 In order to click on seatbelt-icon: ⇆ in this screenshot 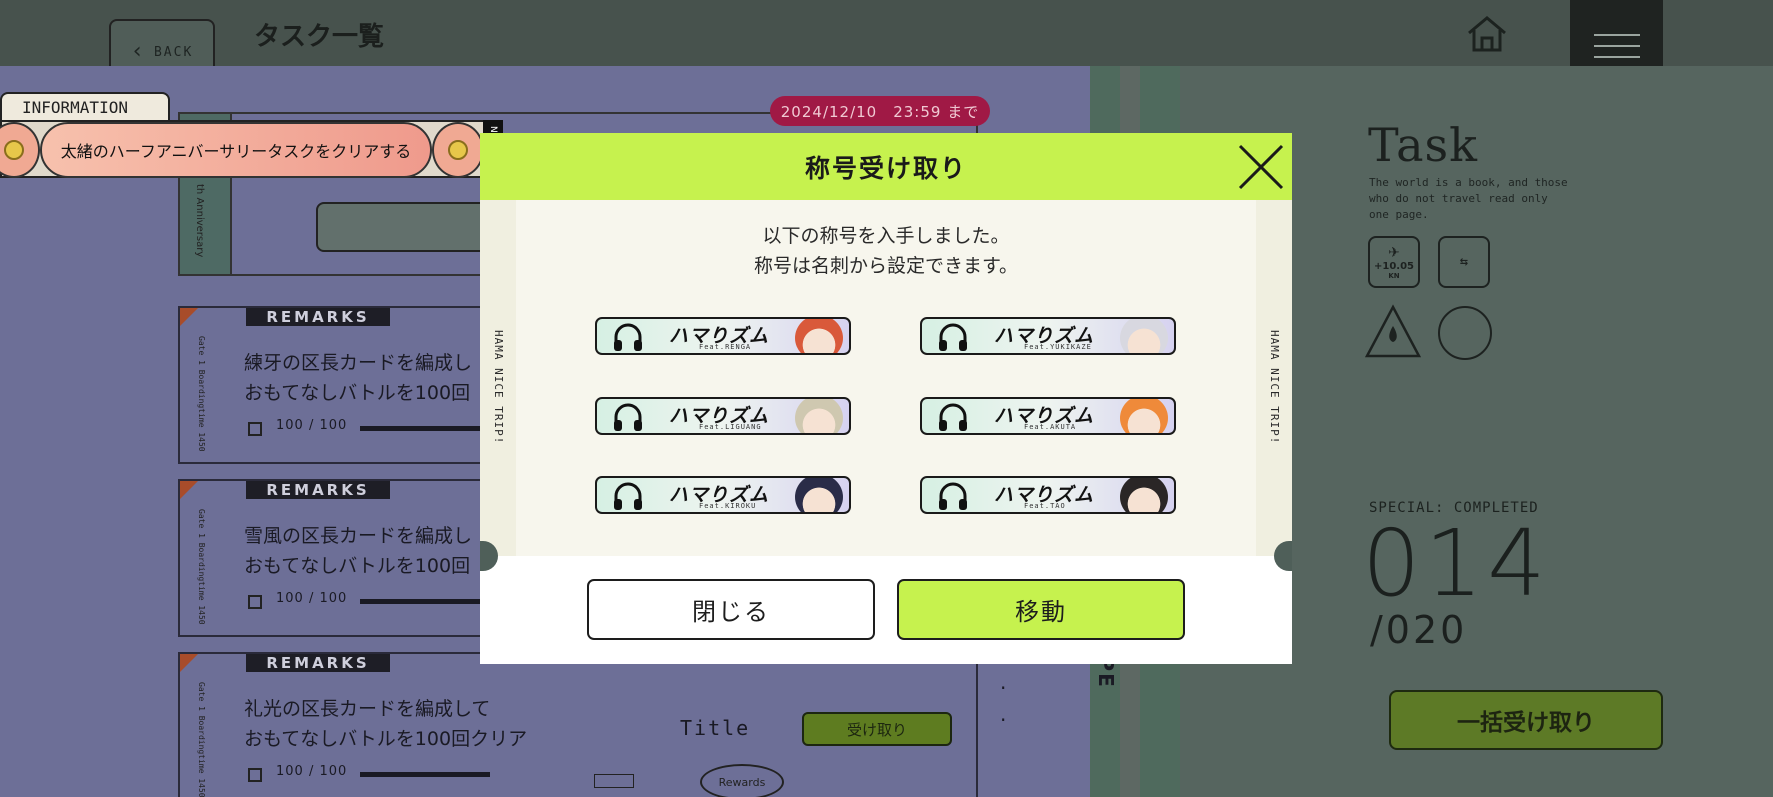, I will do `click(1464, 262)`.